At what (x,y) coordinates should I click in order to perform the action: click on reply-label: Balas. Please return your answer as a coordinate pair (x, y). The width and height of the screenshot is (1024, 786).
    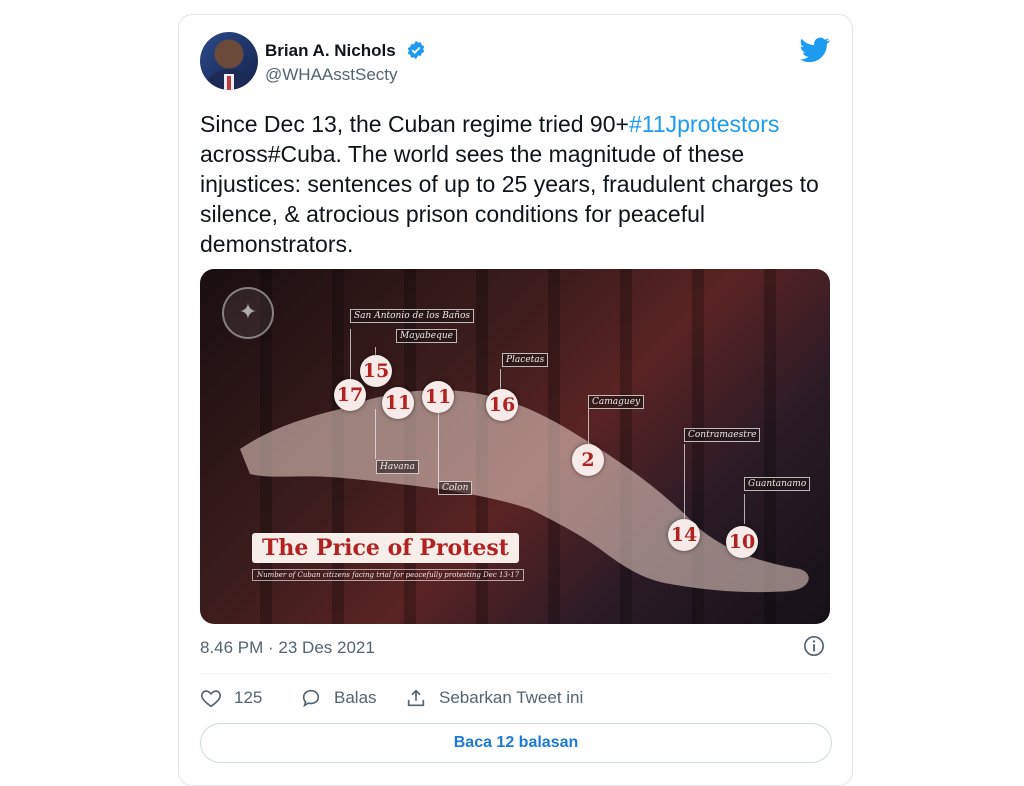
    Looking at the image, I should click on (355, 697).